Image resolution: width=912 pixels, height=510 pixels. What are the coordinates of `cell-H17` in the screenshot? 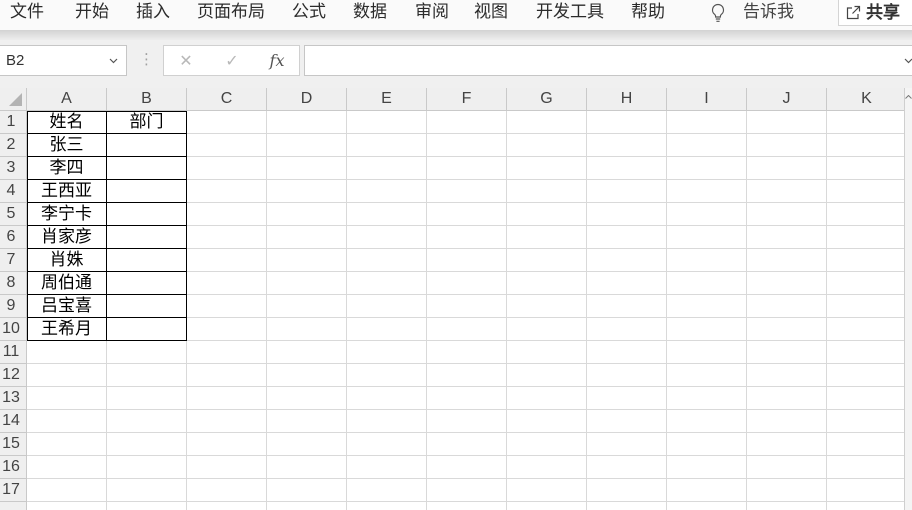 It's located at (627, 490).